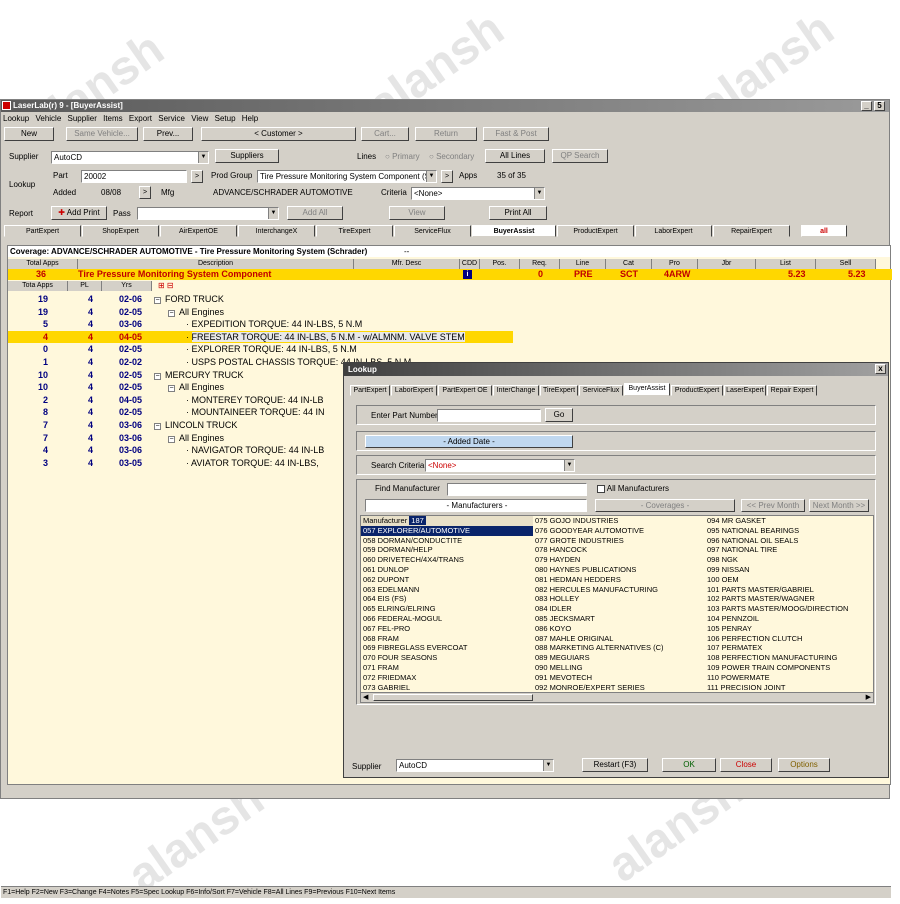  Describe the element at coordinates (250, 118) in the screenshot. I see `menu-help: Help` at that location.